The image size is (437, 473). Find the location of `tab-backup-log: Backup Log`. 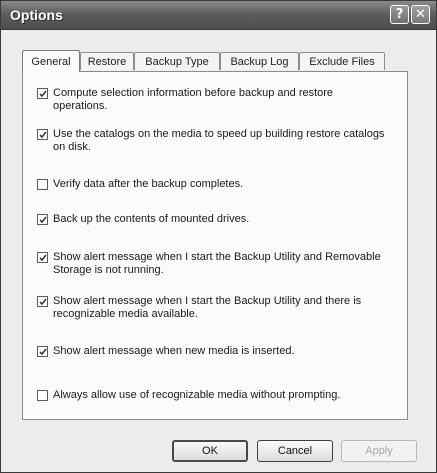

tab-backup-log: Backup Log is located at coordinates (259, 61).